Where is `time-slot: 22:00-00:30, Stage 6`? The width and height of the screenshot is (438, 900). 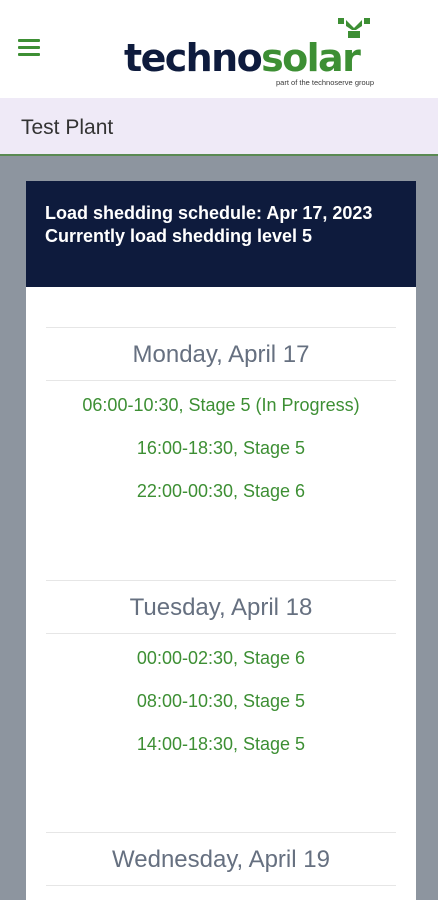 time-slot: 22:00-00:30, Stage 6 is located at coordinates (221, 491).